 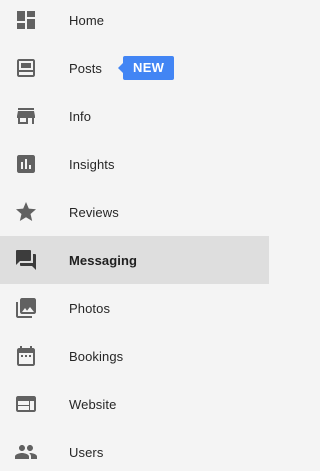 What do you see at coordinates (103, 260) in the screenshot?
I see `sidebar-item-label: Messaging` at bounding box center [103, 260].